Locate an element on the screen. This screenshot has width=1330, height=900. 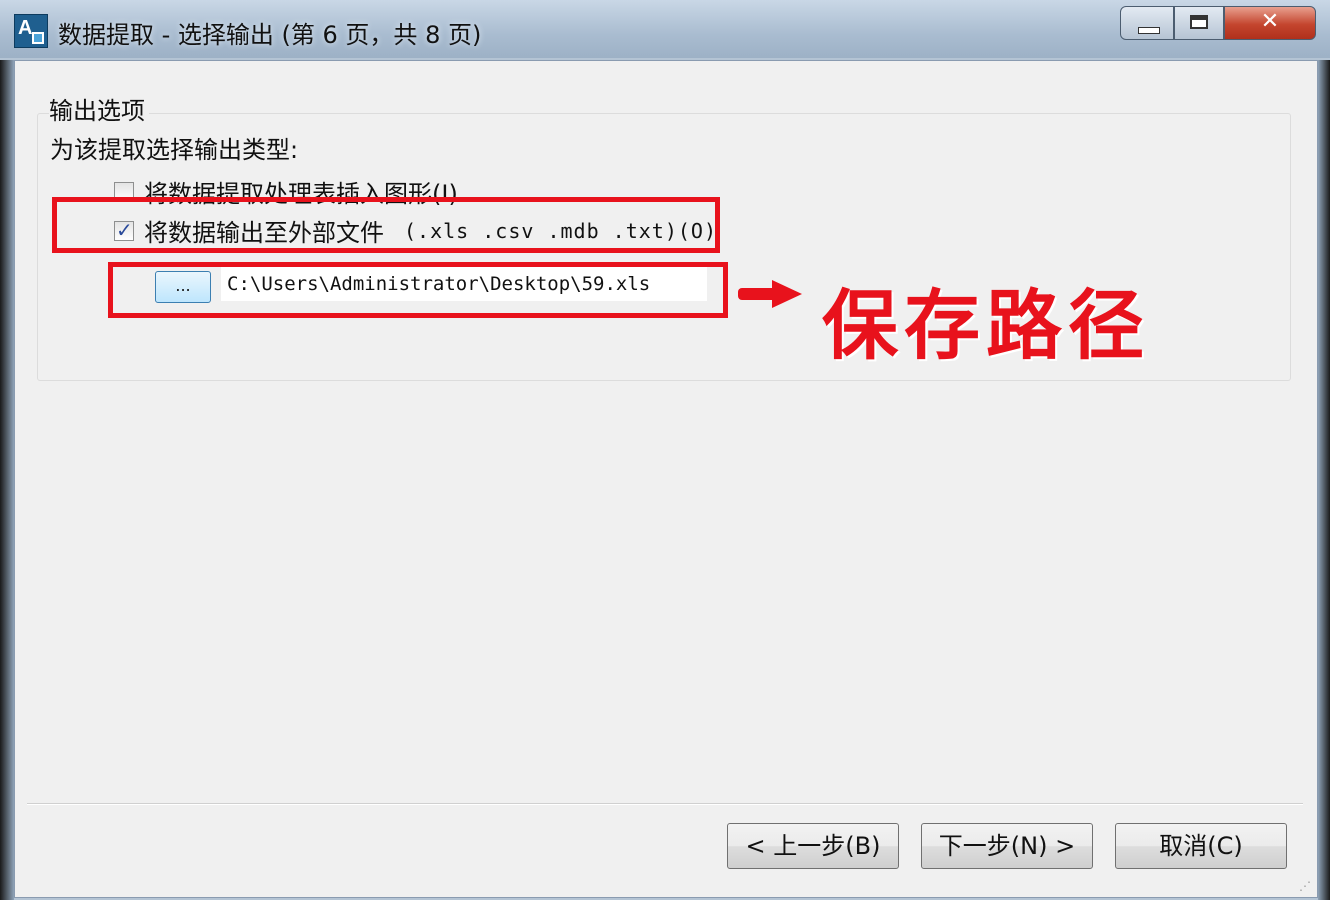
group-title: 输出选项 is located at coordinates (99, 108).